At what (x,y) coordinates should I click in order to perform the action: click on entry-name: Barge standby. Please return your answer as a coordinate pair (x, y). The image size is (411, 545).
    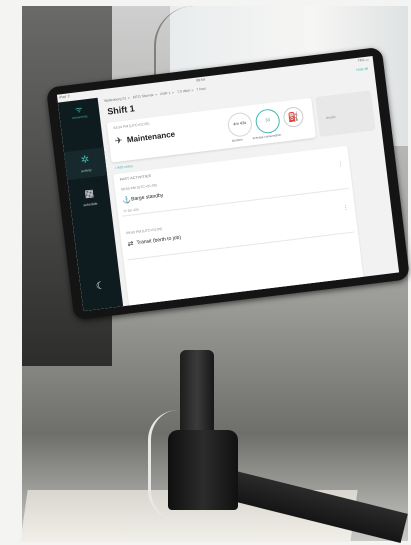
    Looking at the image, I should click on (147, 197).